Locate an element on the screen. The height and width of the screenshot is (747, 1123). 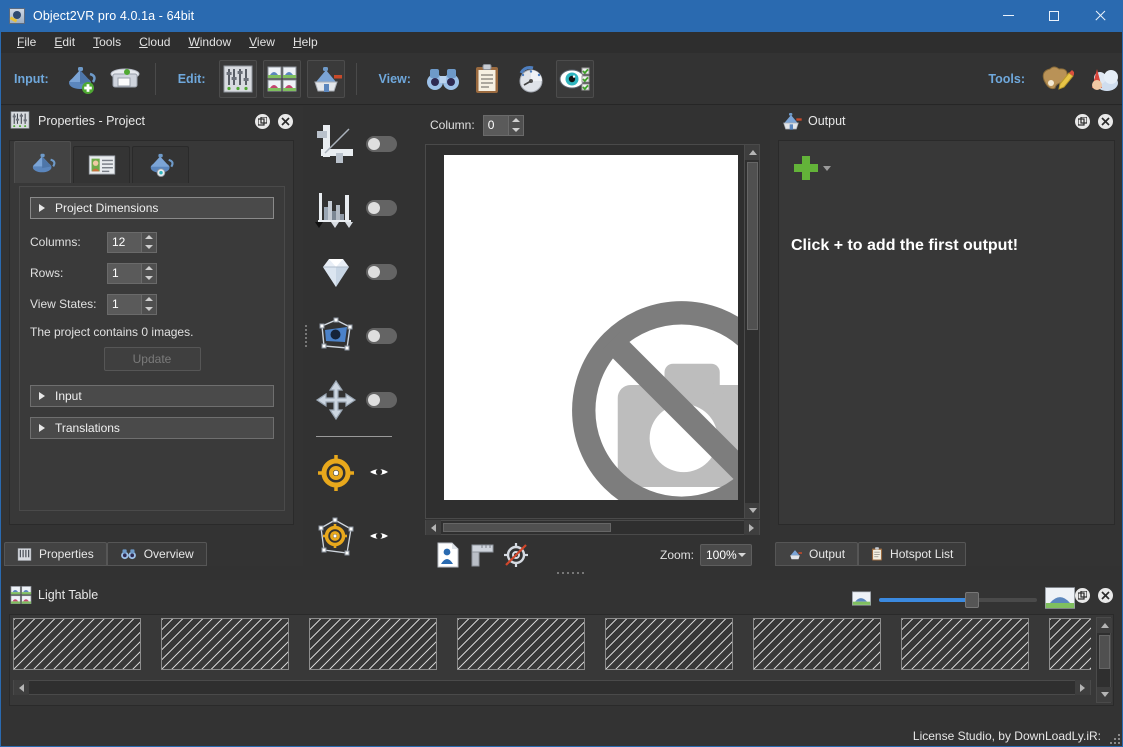
scroll-up-button is located at coordinates (752, 152).